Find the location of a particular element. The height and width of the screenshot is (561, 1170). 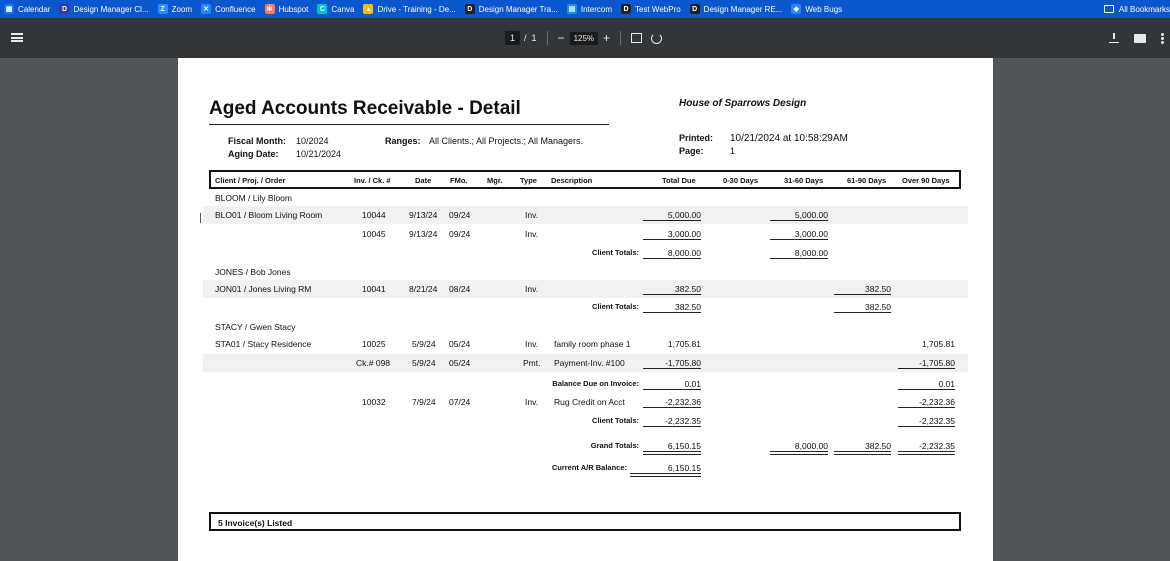

fiscal-month: 07/24 is located at coordinates (460, 402).